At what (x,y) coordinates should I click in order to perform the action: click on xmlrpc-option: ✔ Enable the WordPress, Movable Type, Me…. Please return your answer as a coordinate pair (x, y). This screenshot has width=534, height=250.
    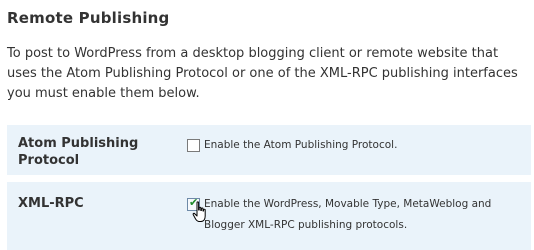
    Looking at the image, I should click on (352, 215).